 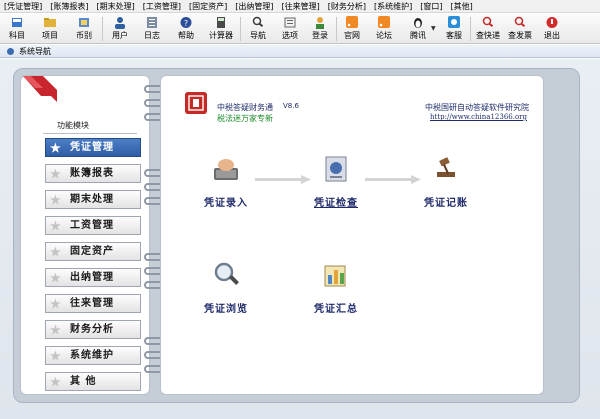 I want to click on sidebar-item-receivables: ★ 往来管理, so click(x=93, y=303).